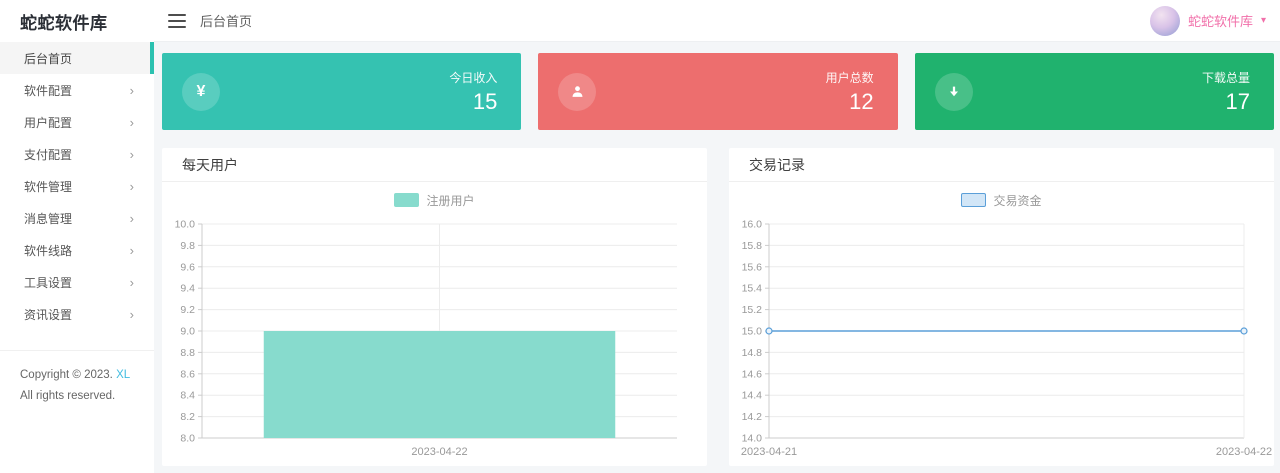 Image resolution: width=1280 pixels, height=473 pixels. I want to click on svg-text: 14.0, so click(752, 439).